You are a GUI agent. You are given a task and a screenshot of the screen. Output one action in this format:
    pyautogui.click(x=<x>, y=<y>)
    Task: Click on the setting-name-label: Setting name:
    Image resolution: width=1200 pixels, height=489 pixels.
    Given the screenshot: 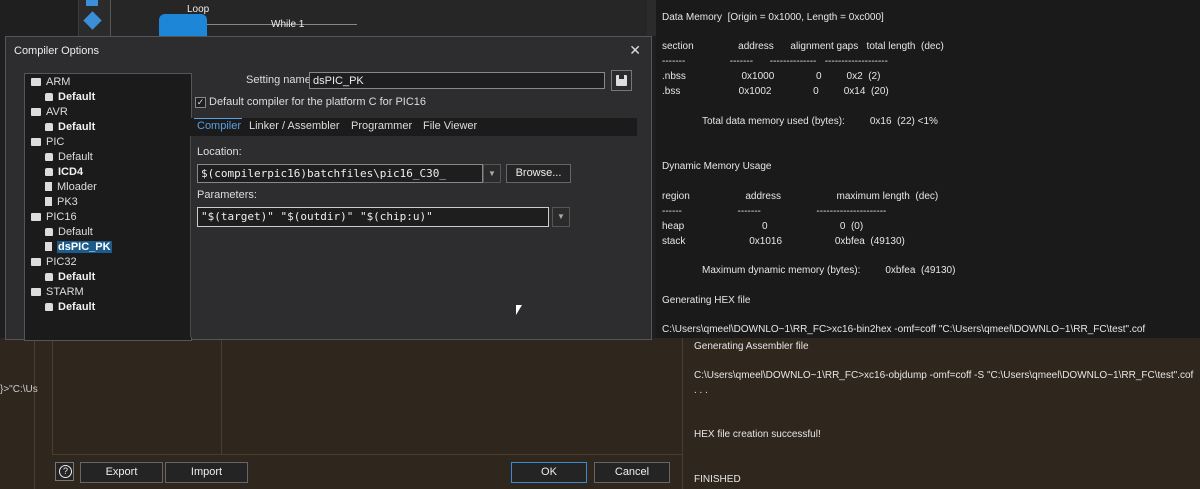 What is the action you would take?
    pyautogui.click(x=280, y=80)
    